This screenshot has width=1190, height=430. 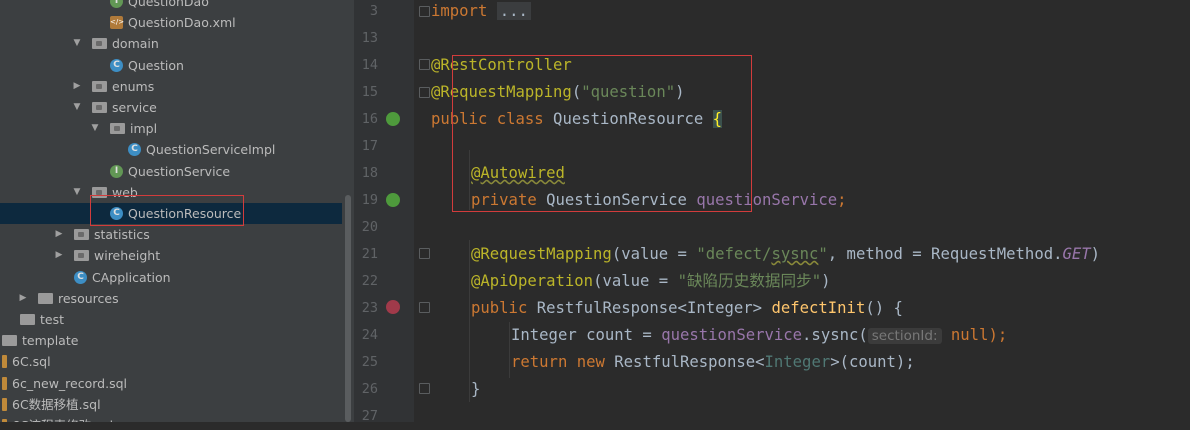 I want to click on line-number: 22, so click(x=369, y=281).